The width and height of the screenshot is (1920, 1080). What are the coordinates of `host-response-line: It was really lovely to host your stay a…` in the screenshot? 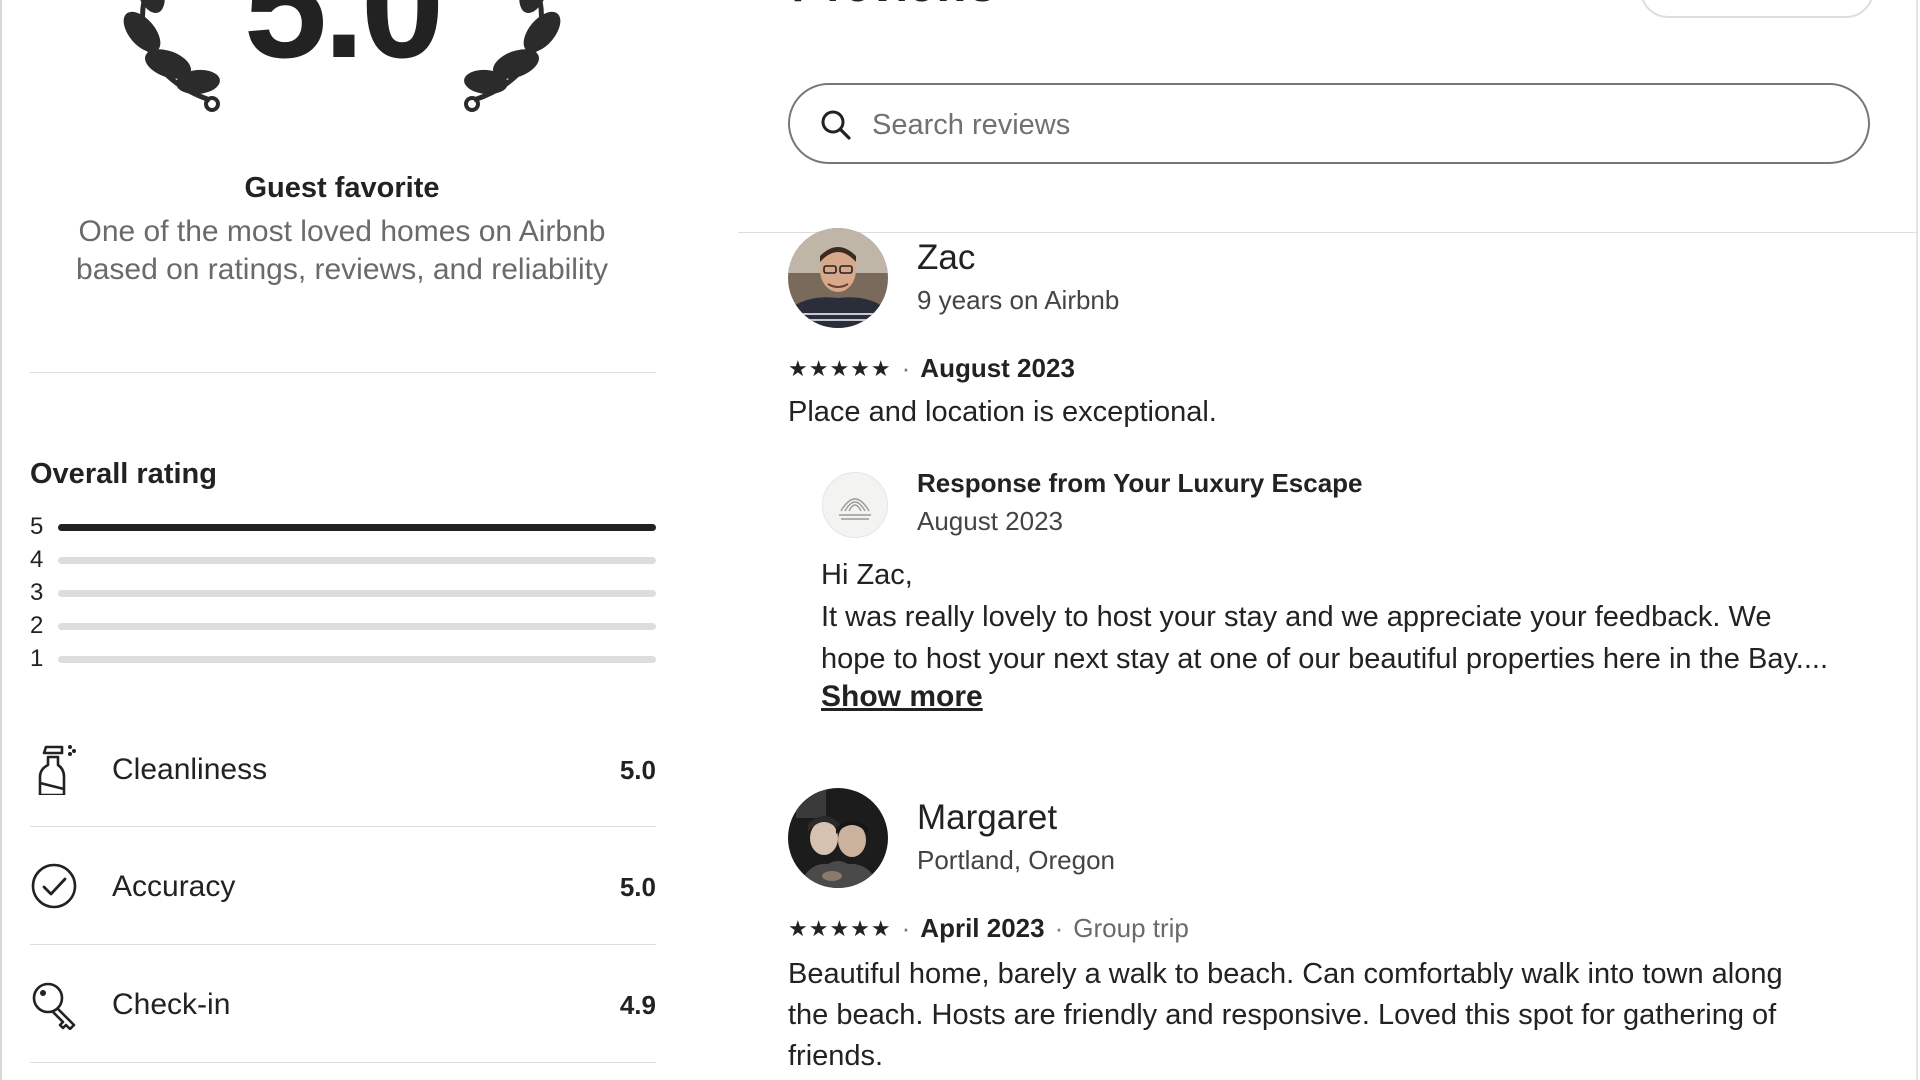 It's located at (1296, 617).